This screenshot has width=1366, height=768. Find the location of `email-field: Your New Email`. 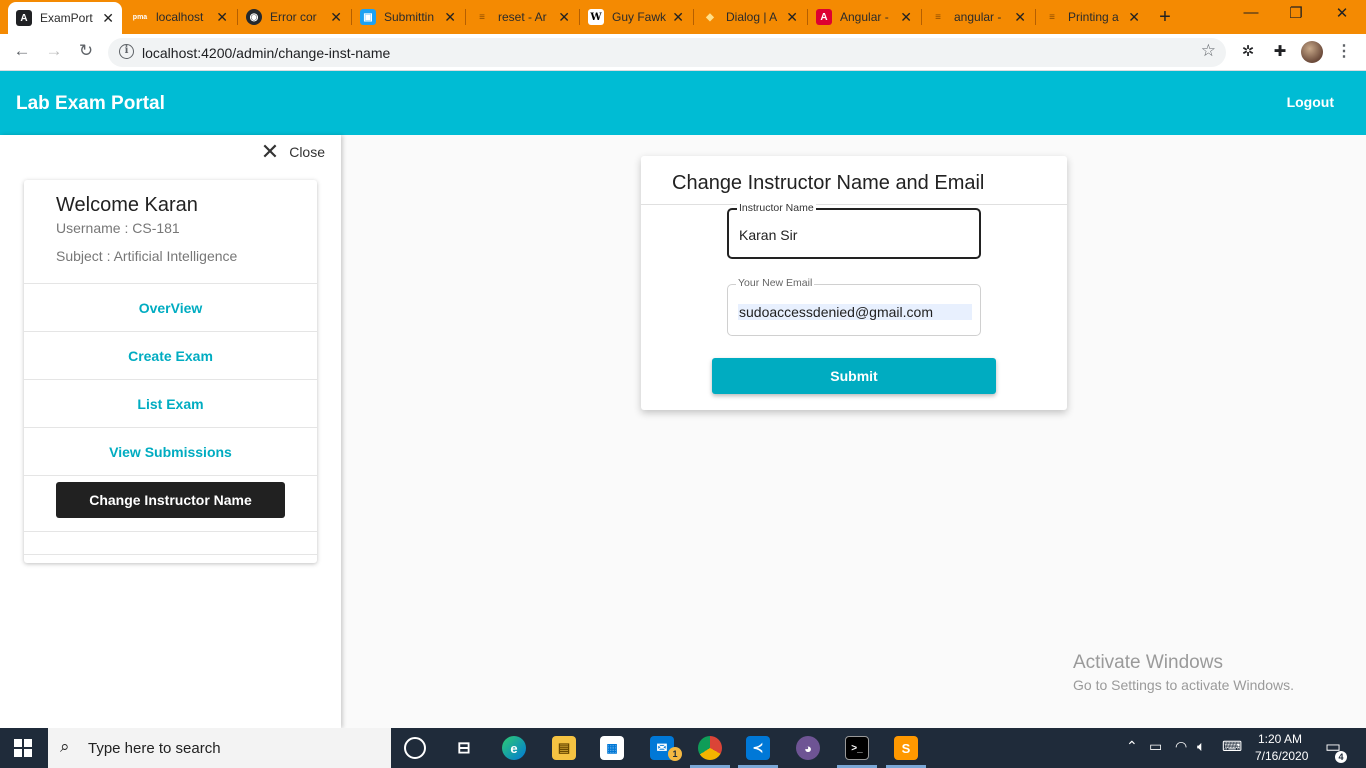

email-field: Your New Email is located at coordinates (854, 306).